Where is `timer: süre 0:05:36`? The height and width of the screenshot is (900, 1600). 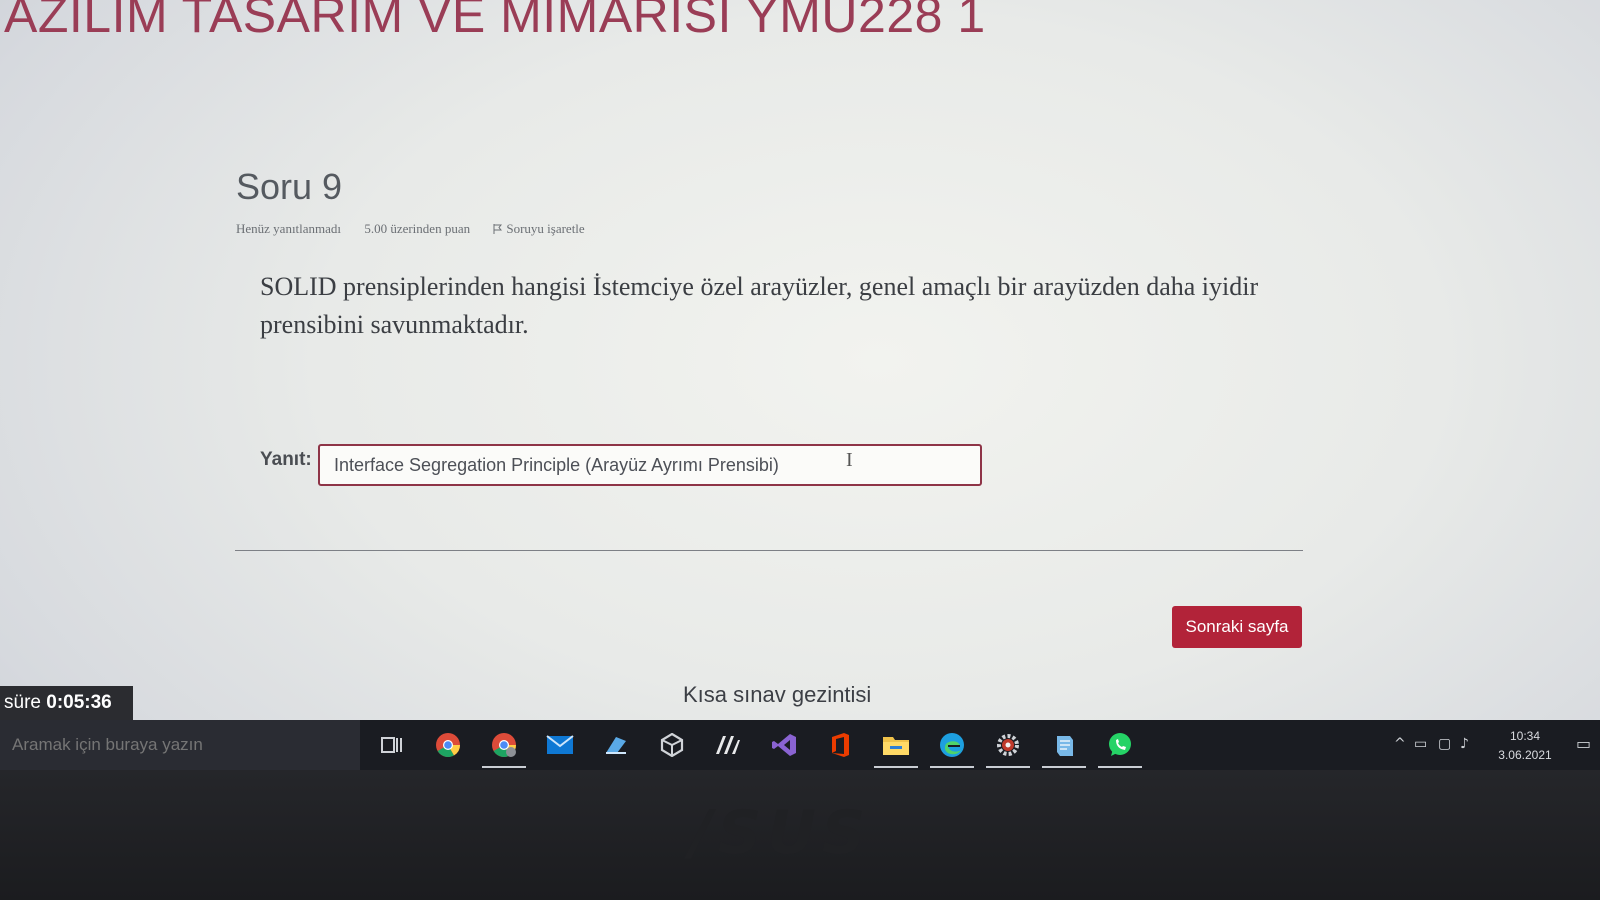
timer: süre 0:05:36 is located at coordinates (66, 703).